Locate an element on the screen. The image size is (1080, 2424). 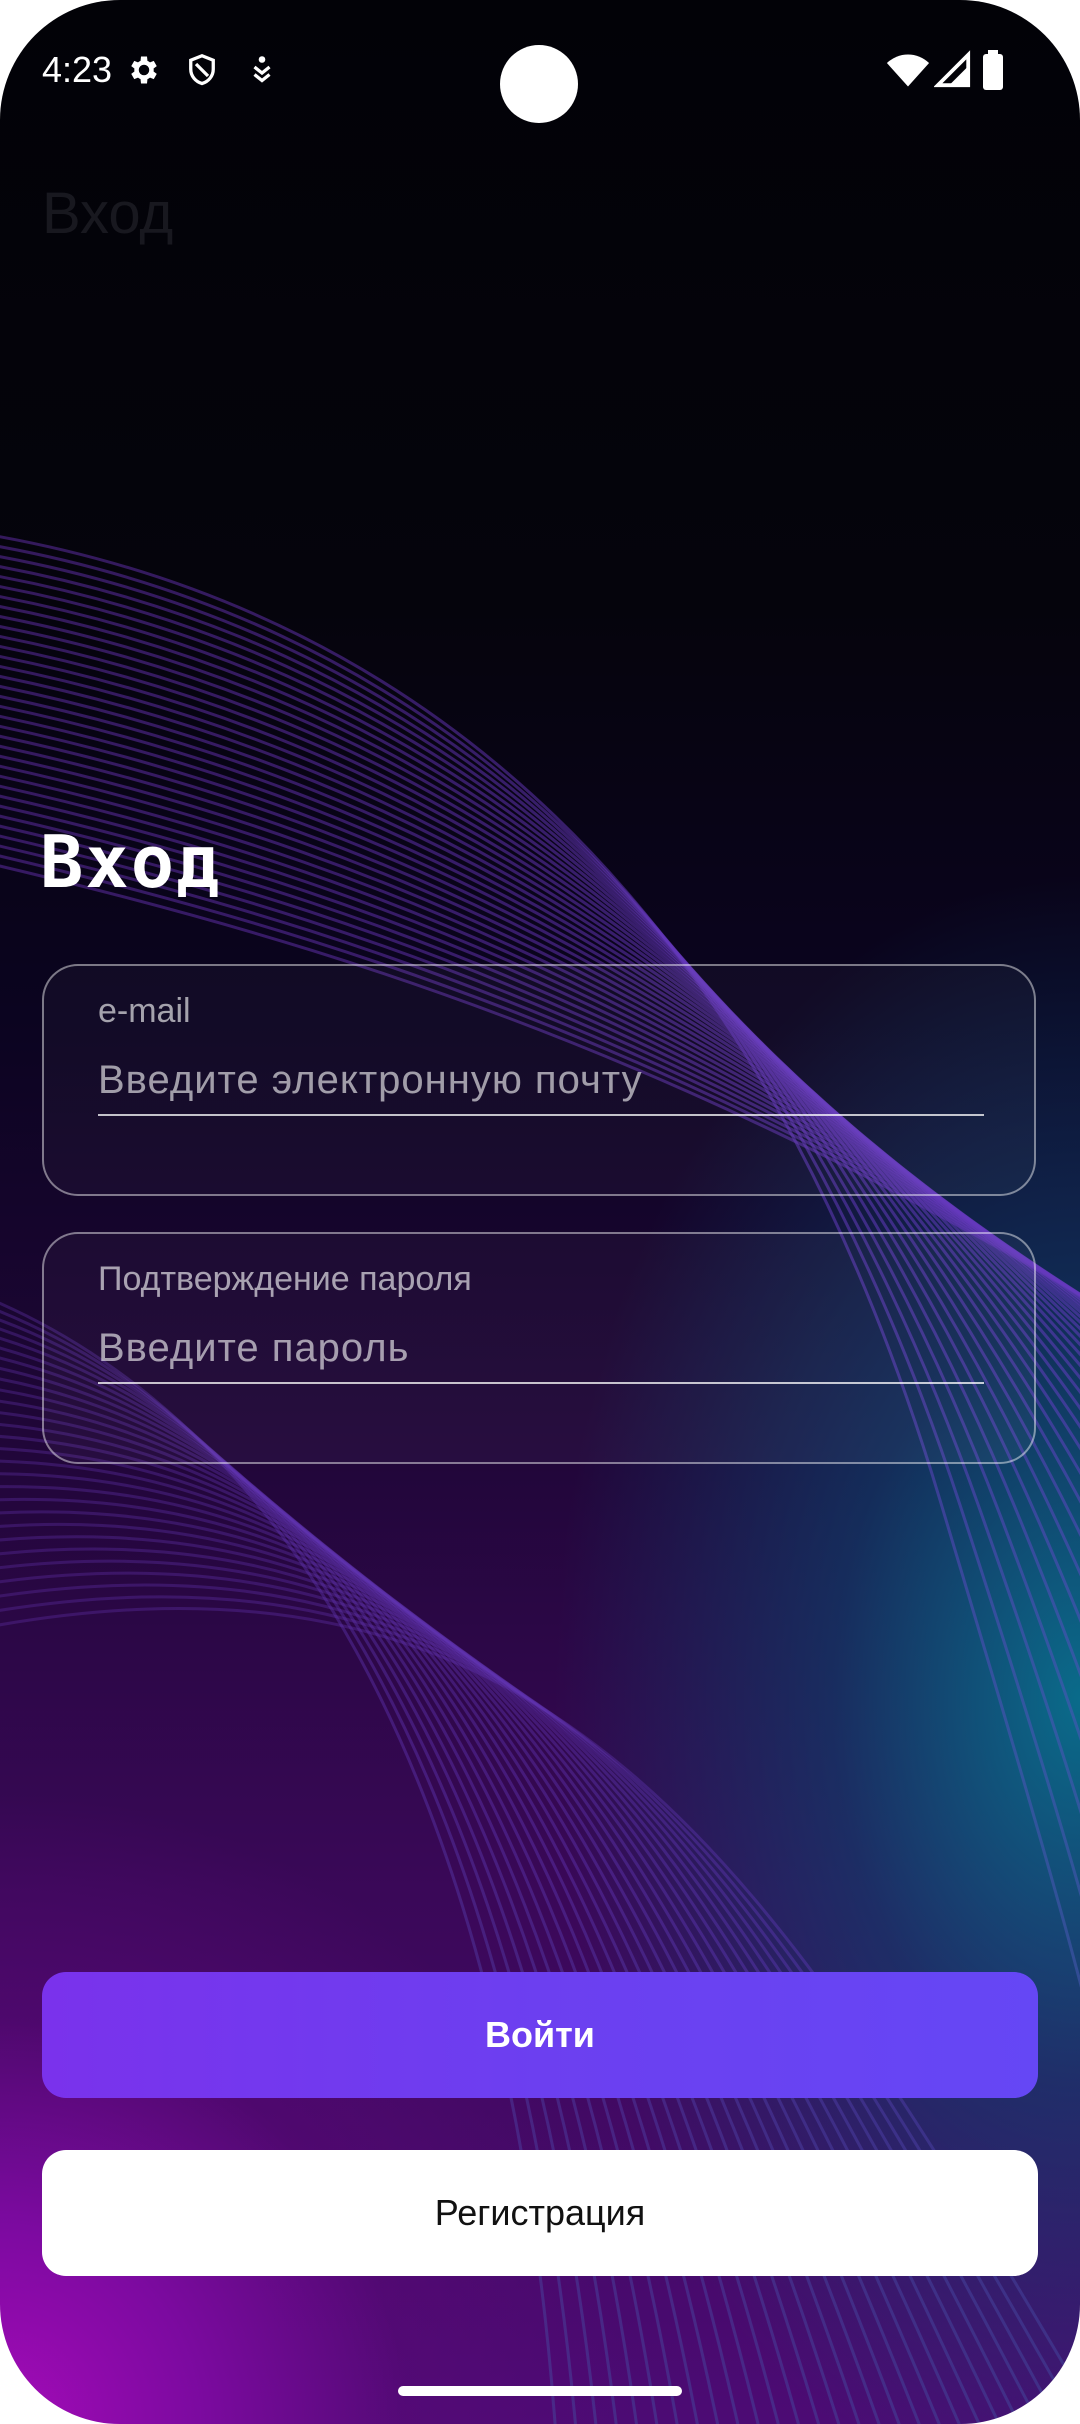
wifi-icon is located at coordinates (908, 70).